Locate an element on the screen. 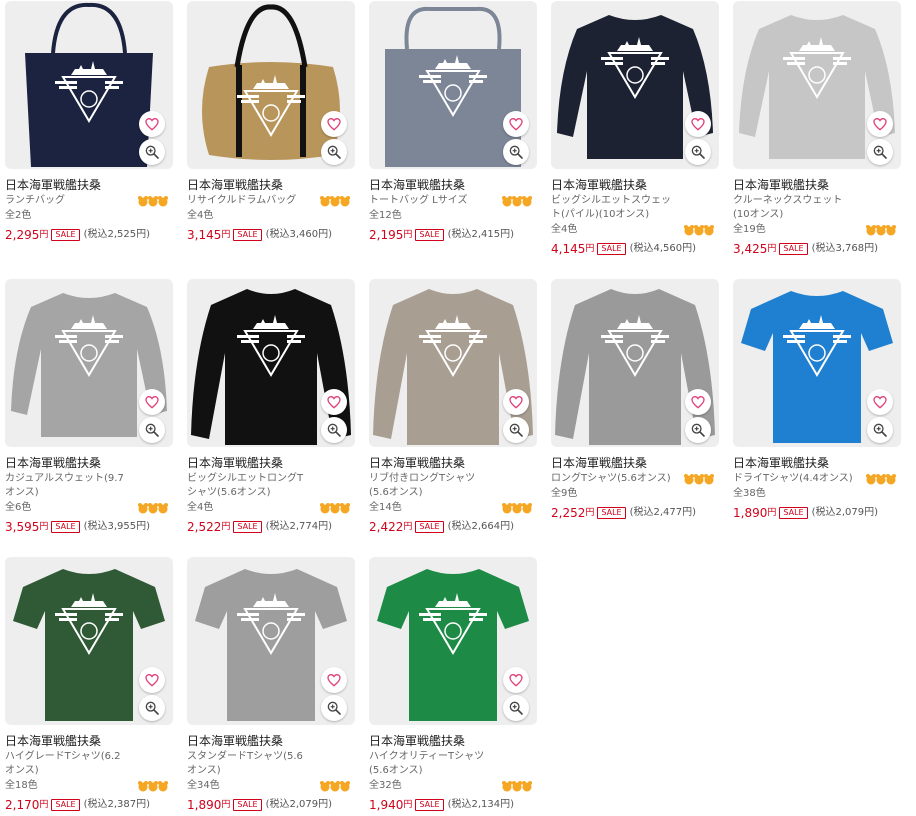 The image size is (916, 816). tax-included-price: (税込2,477円) is located at coordinates (663, 512).